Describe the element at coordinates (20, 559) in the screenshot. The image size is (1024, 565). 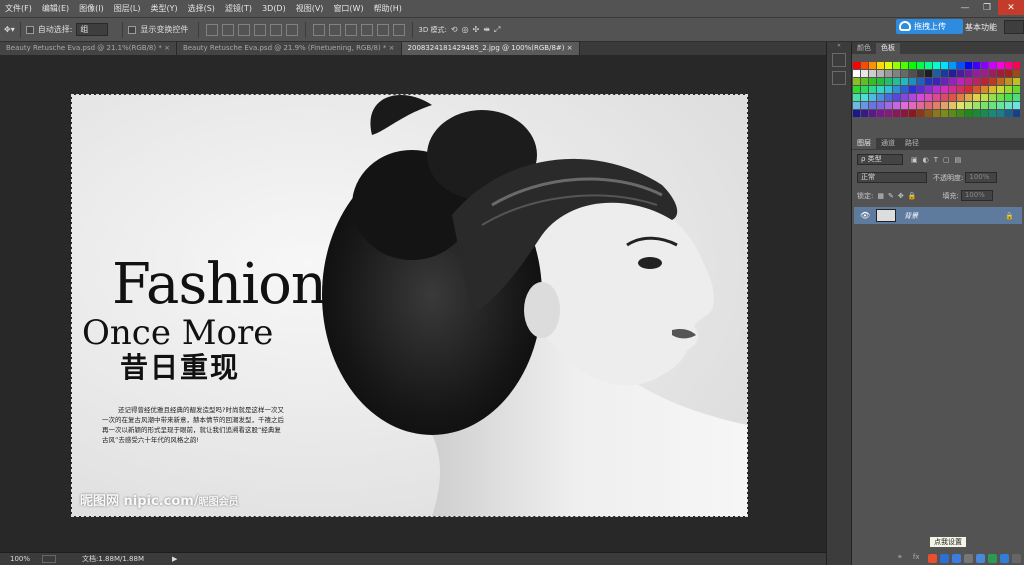
I see `zoom-level: 100%` at that location.